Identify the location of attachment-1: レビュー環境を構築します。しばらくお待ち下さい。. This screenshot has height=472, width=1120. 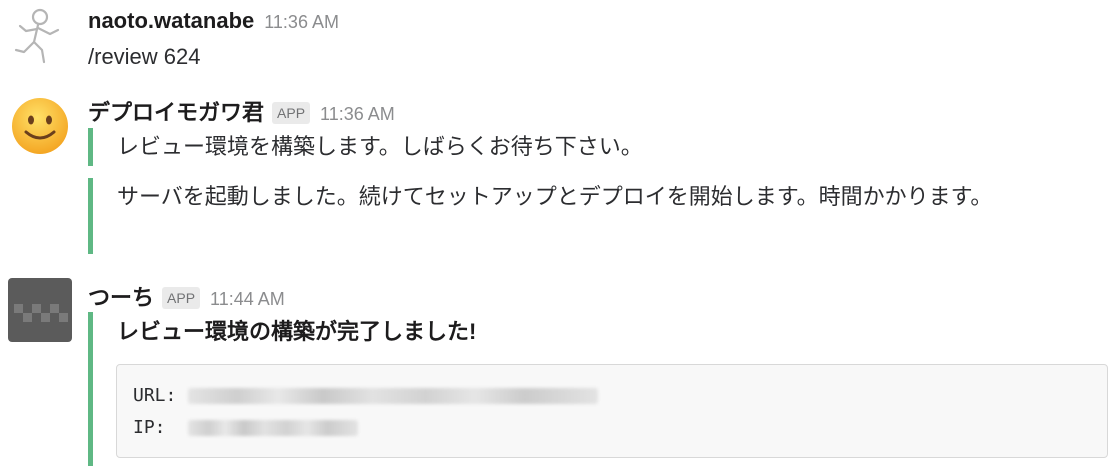
(590, 147).